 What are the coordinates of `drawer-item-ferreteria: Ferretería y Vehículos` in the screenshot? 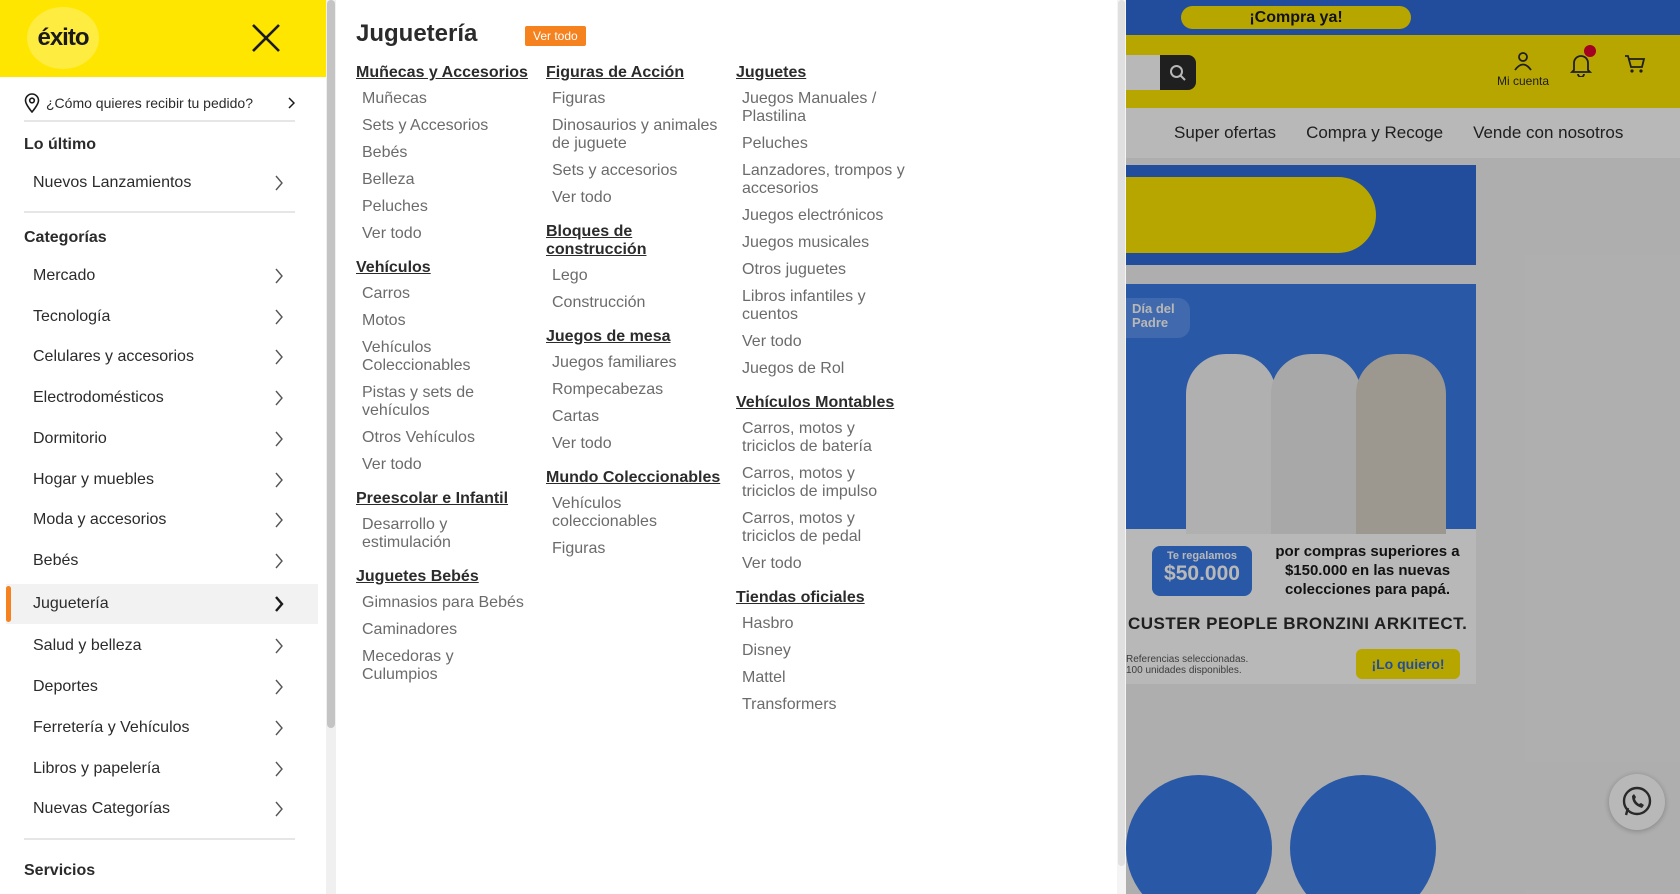 It's located at (162, 728).